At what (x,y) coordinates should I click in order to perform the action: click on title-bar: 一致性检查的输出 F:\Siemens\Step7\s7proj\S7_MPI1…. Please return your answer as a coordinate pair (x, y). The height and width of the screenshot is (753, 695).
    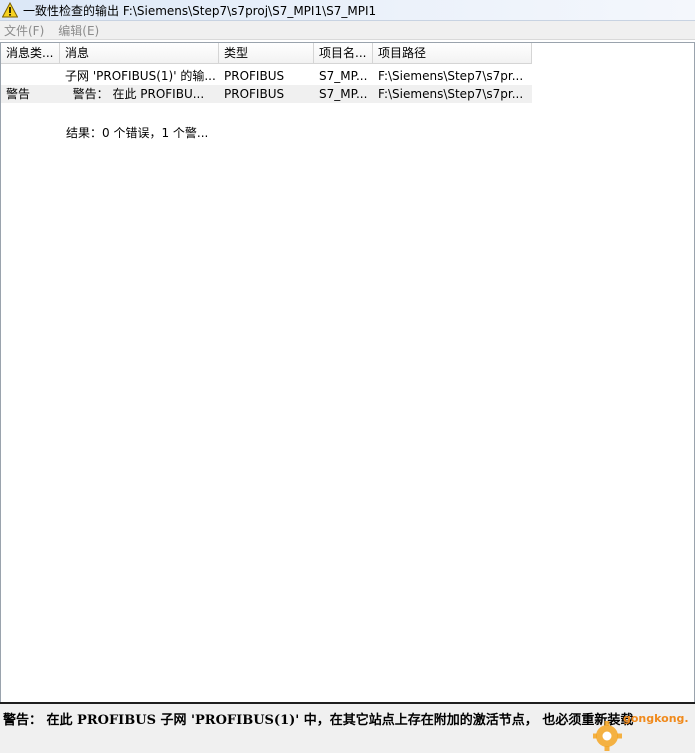
    Looking at the image, I should click on (347, 10).